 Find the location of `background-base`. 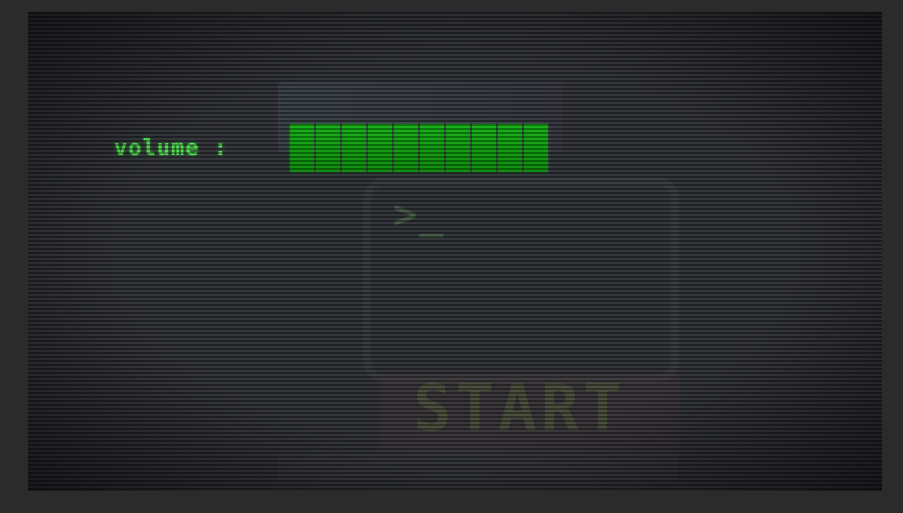

background-base is located at coordinates (478, 467).